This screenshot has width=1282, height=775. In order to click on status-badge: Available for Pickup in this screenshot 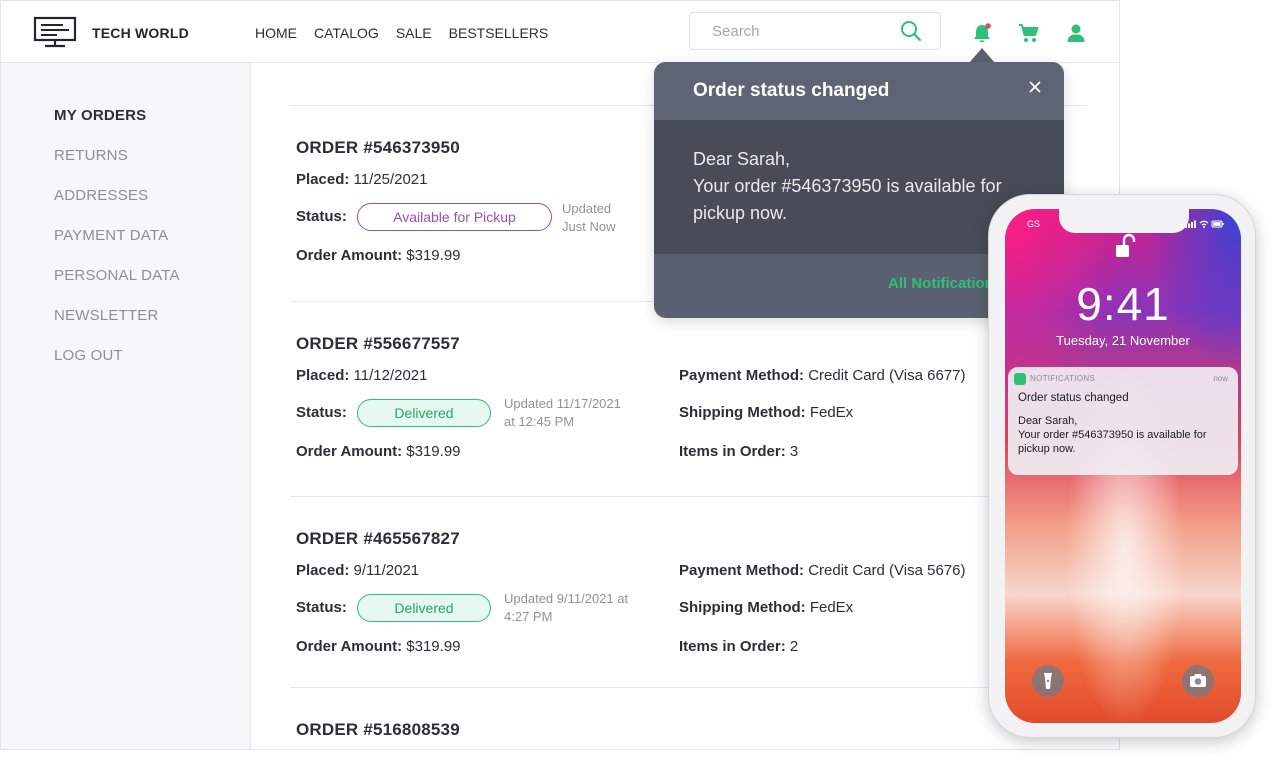, I will do `click(454, 217)`.